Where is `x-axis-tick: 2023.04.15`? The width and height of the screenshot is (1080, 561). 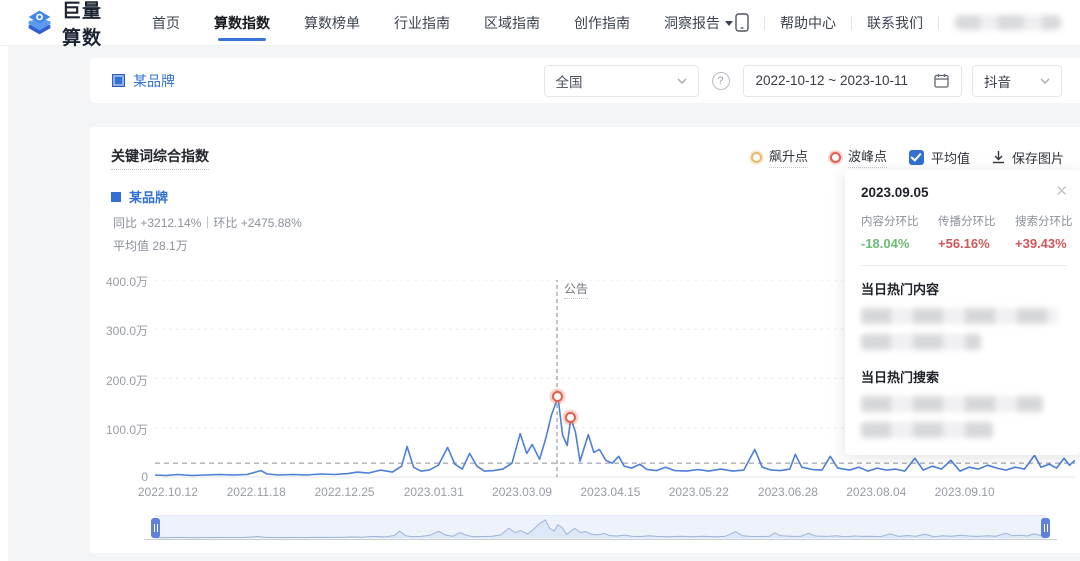 x-axis-tick: 2023.04.15 is located at coordinates (610, 492).